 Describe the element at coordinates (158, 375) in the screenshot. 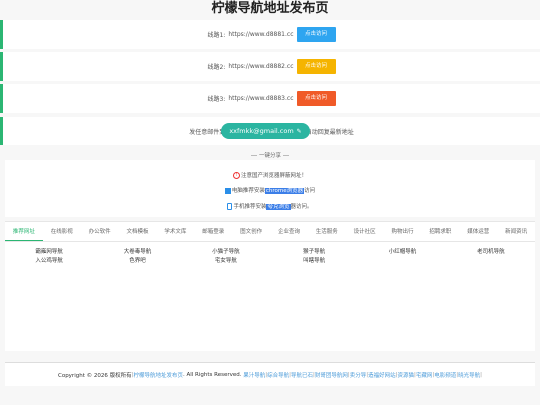

I see `footer-site-link: 柠檬导航地址发布页` at that location.